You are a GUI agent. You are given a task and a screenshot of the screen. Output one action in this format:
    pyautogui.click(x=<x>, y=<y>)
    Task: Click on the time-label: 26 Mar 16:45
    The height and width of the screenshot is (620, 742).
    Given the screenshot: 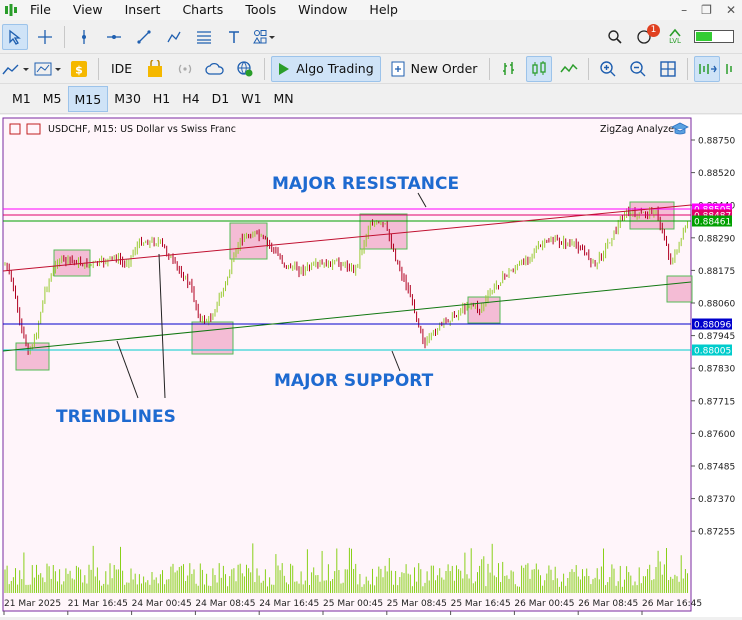 What is the action you would take?
    pyautogui.click(x=672, y=604)
    